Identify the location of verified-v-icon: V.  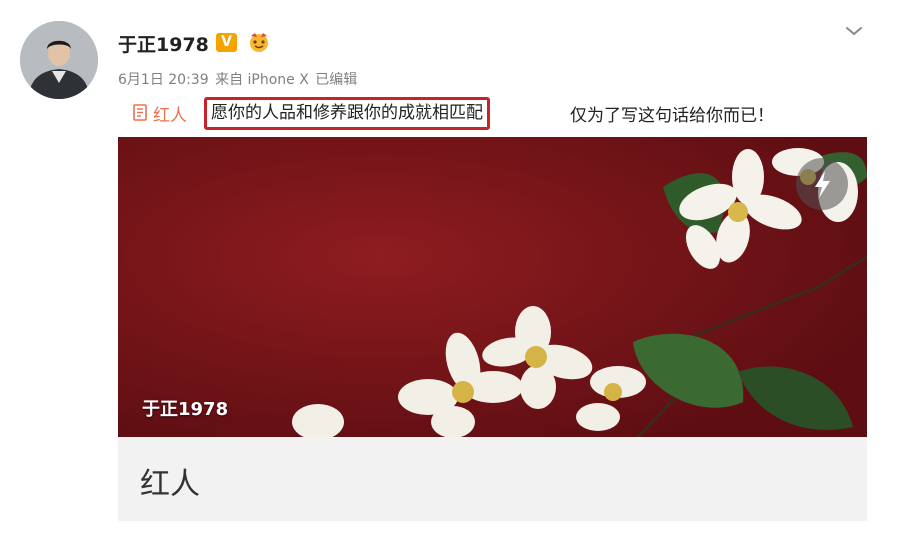
(226, 42).